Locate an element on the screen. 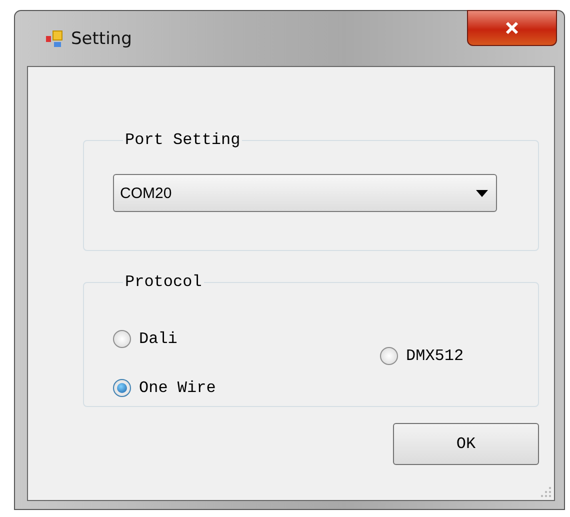 This screenshot has width=570, height=517. resize-grip-icon is located at coordinates (546, 492).